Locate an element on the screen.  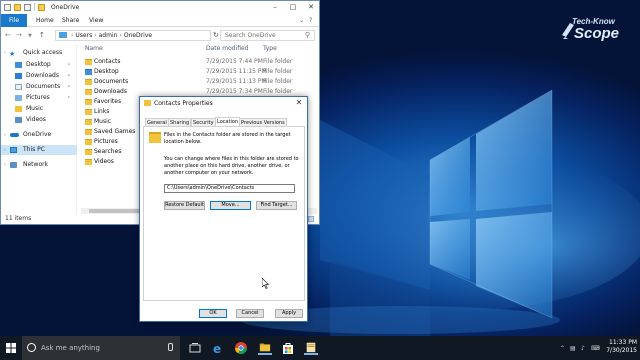
volume-icon: ♪ is located at coordinates (583, 348).